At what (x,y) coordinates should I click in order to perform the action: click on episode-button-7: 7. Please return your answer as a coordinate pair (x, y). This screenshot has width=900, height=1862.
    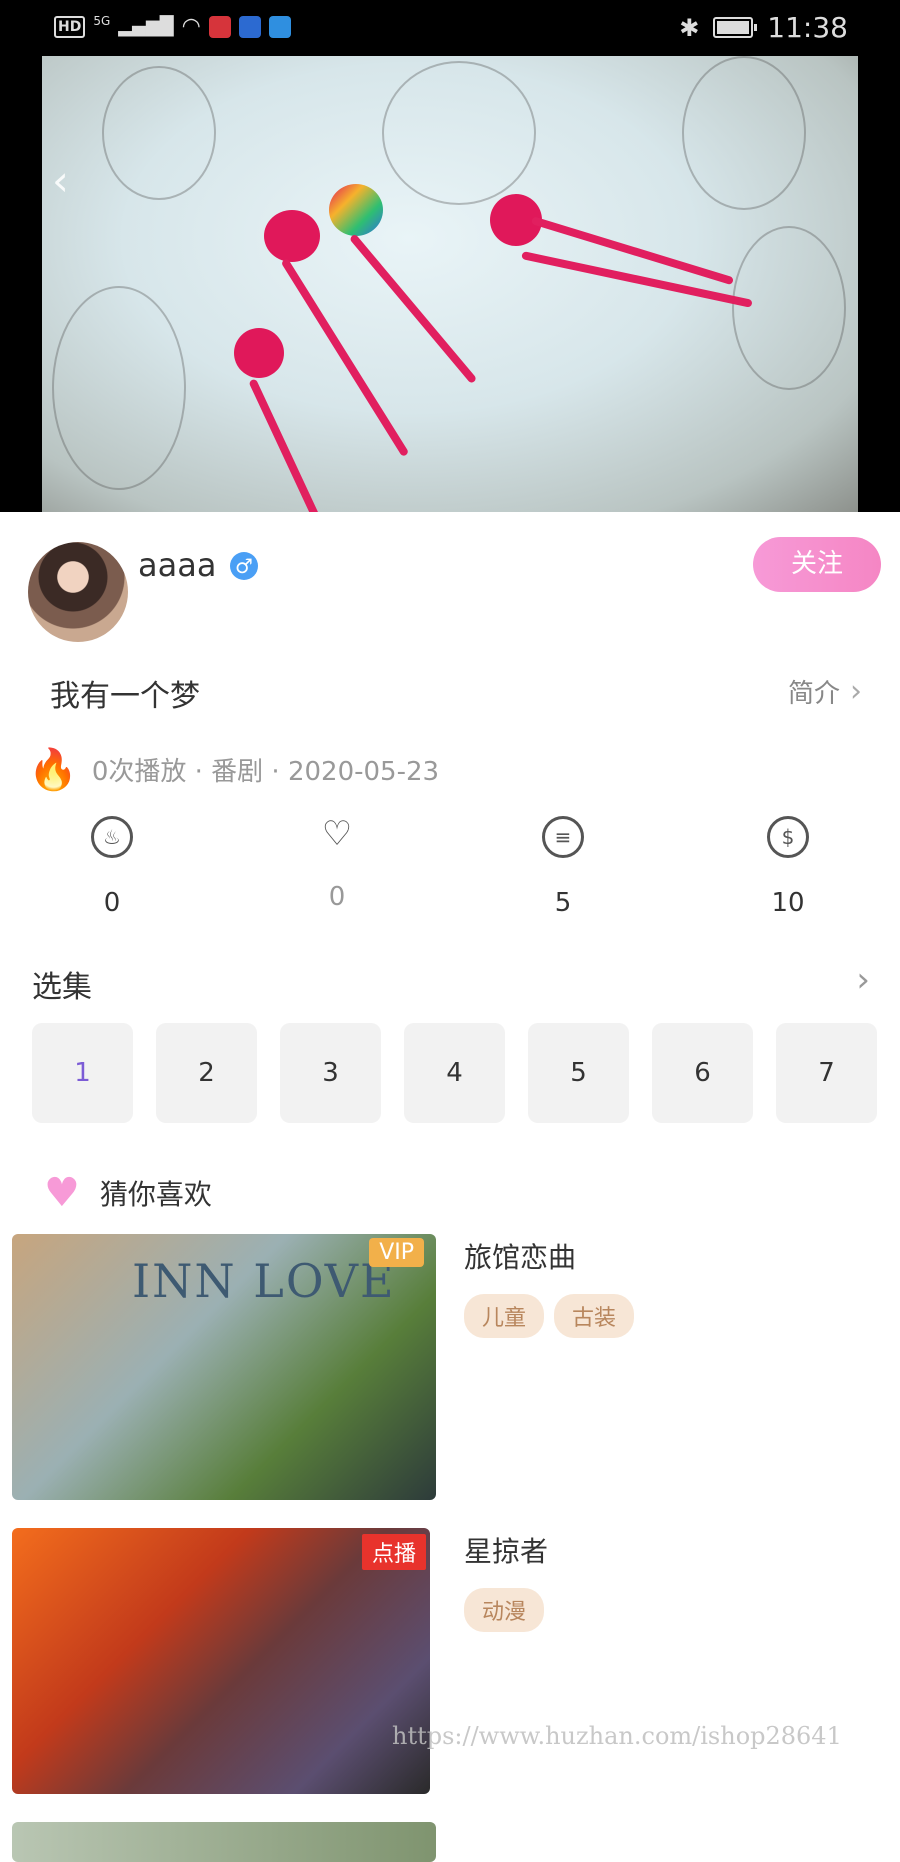
    Looking at the image, I should click on (826, 1073).